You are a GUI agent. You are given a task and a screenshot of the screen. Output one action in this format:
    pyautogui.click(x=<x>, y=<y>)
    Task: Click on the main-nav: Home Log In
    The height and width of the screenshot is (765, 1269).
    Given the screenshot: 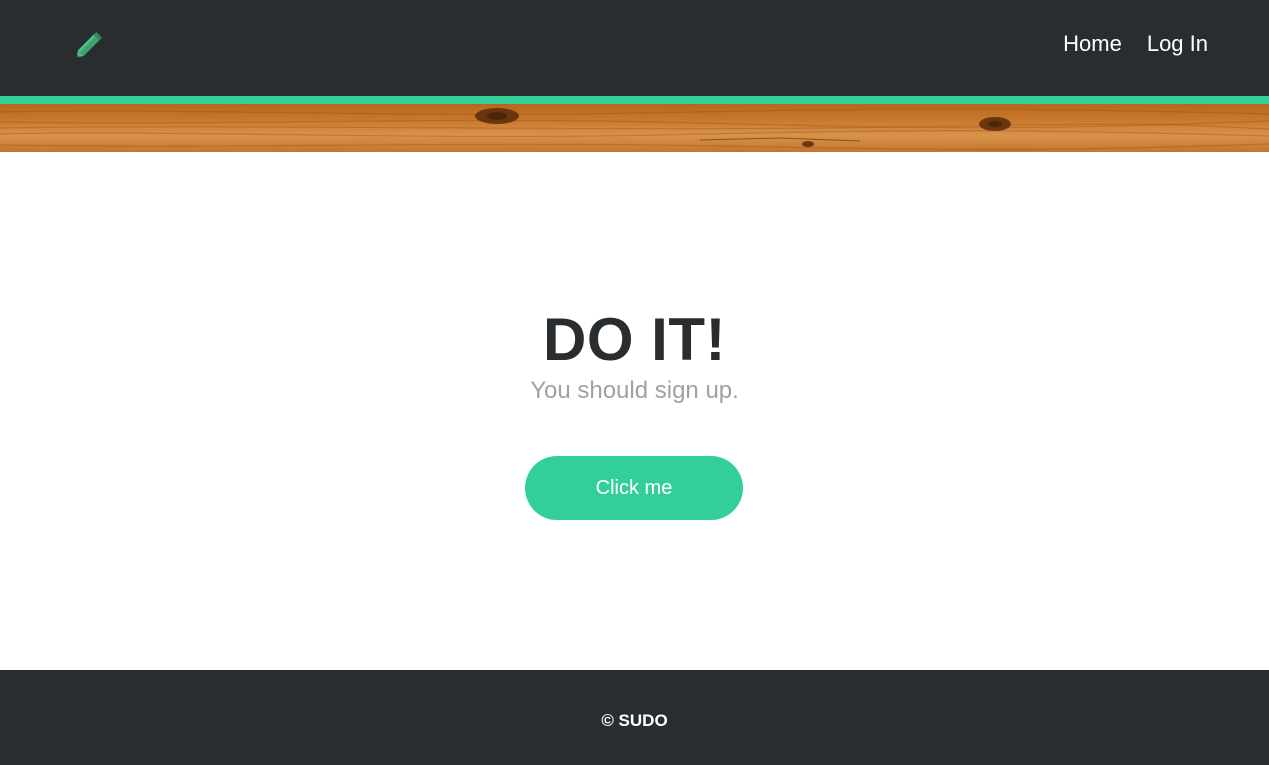 What is the action you would take?
    pyautogui.click(x=1135, y=44)
    